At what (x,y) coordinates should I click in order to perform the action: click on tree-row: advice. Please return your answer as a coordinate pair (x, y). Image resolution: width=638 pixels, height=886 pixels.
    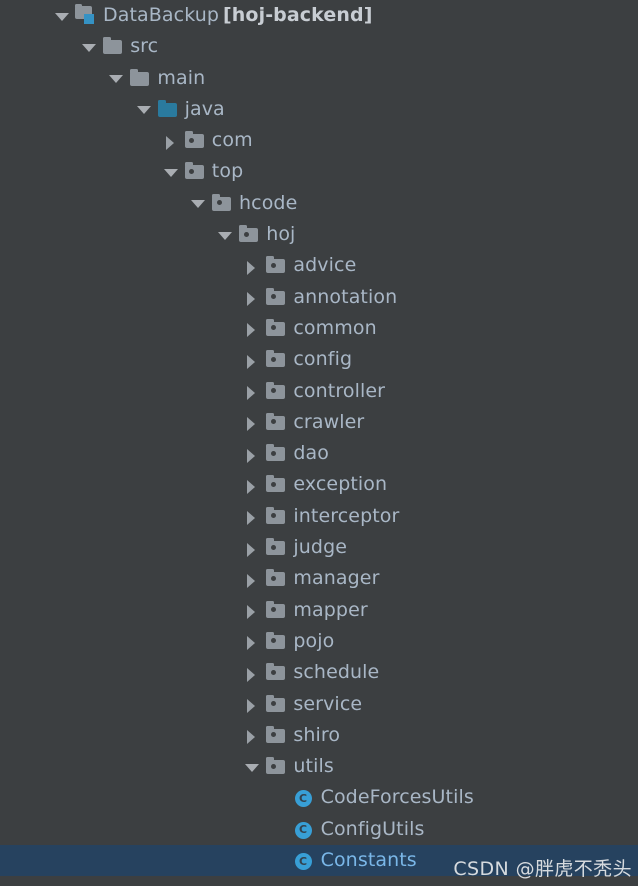
    Looking at the image, I should click on (319, 265).